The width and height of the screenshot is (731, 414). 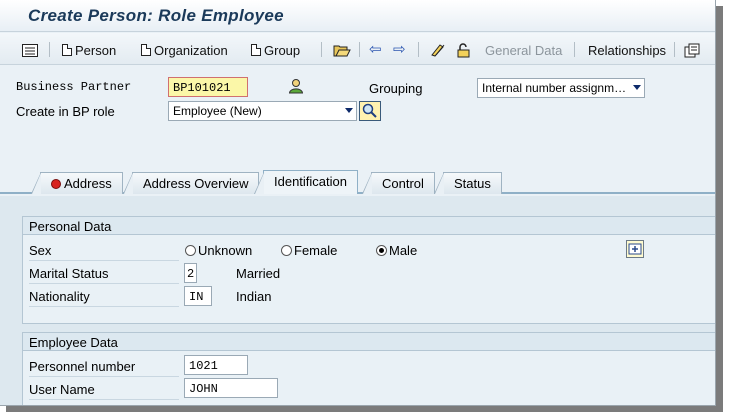 I want to click on tab-address: Address, so click(x=77, y=183).